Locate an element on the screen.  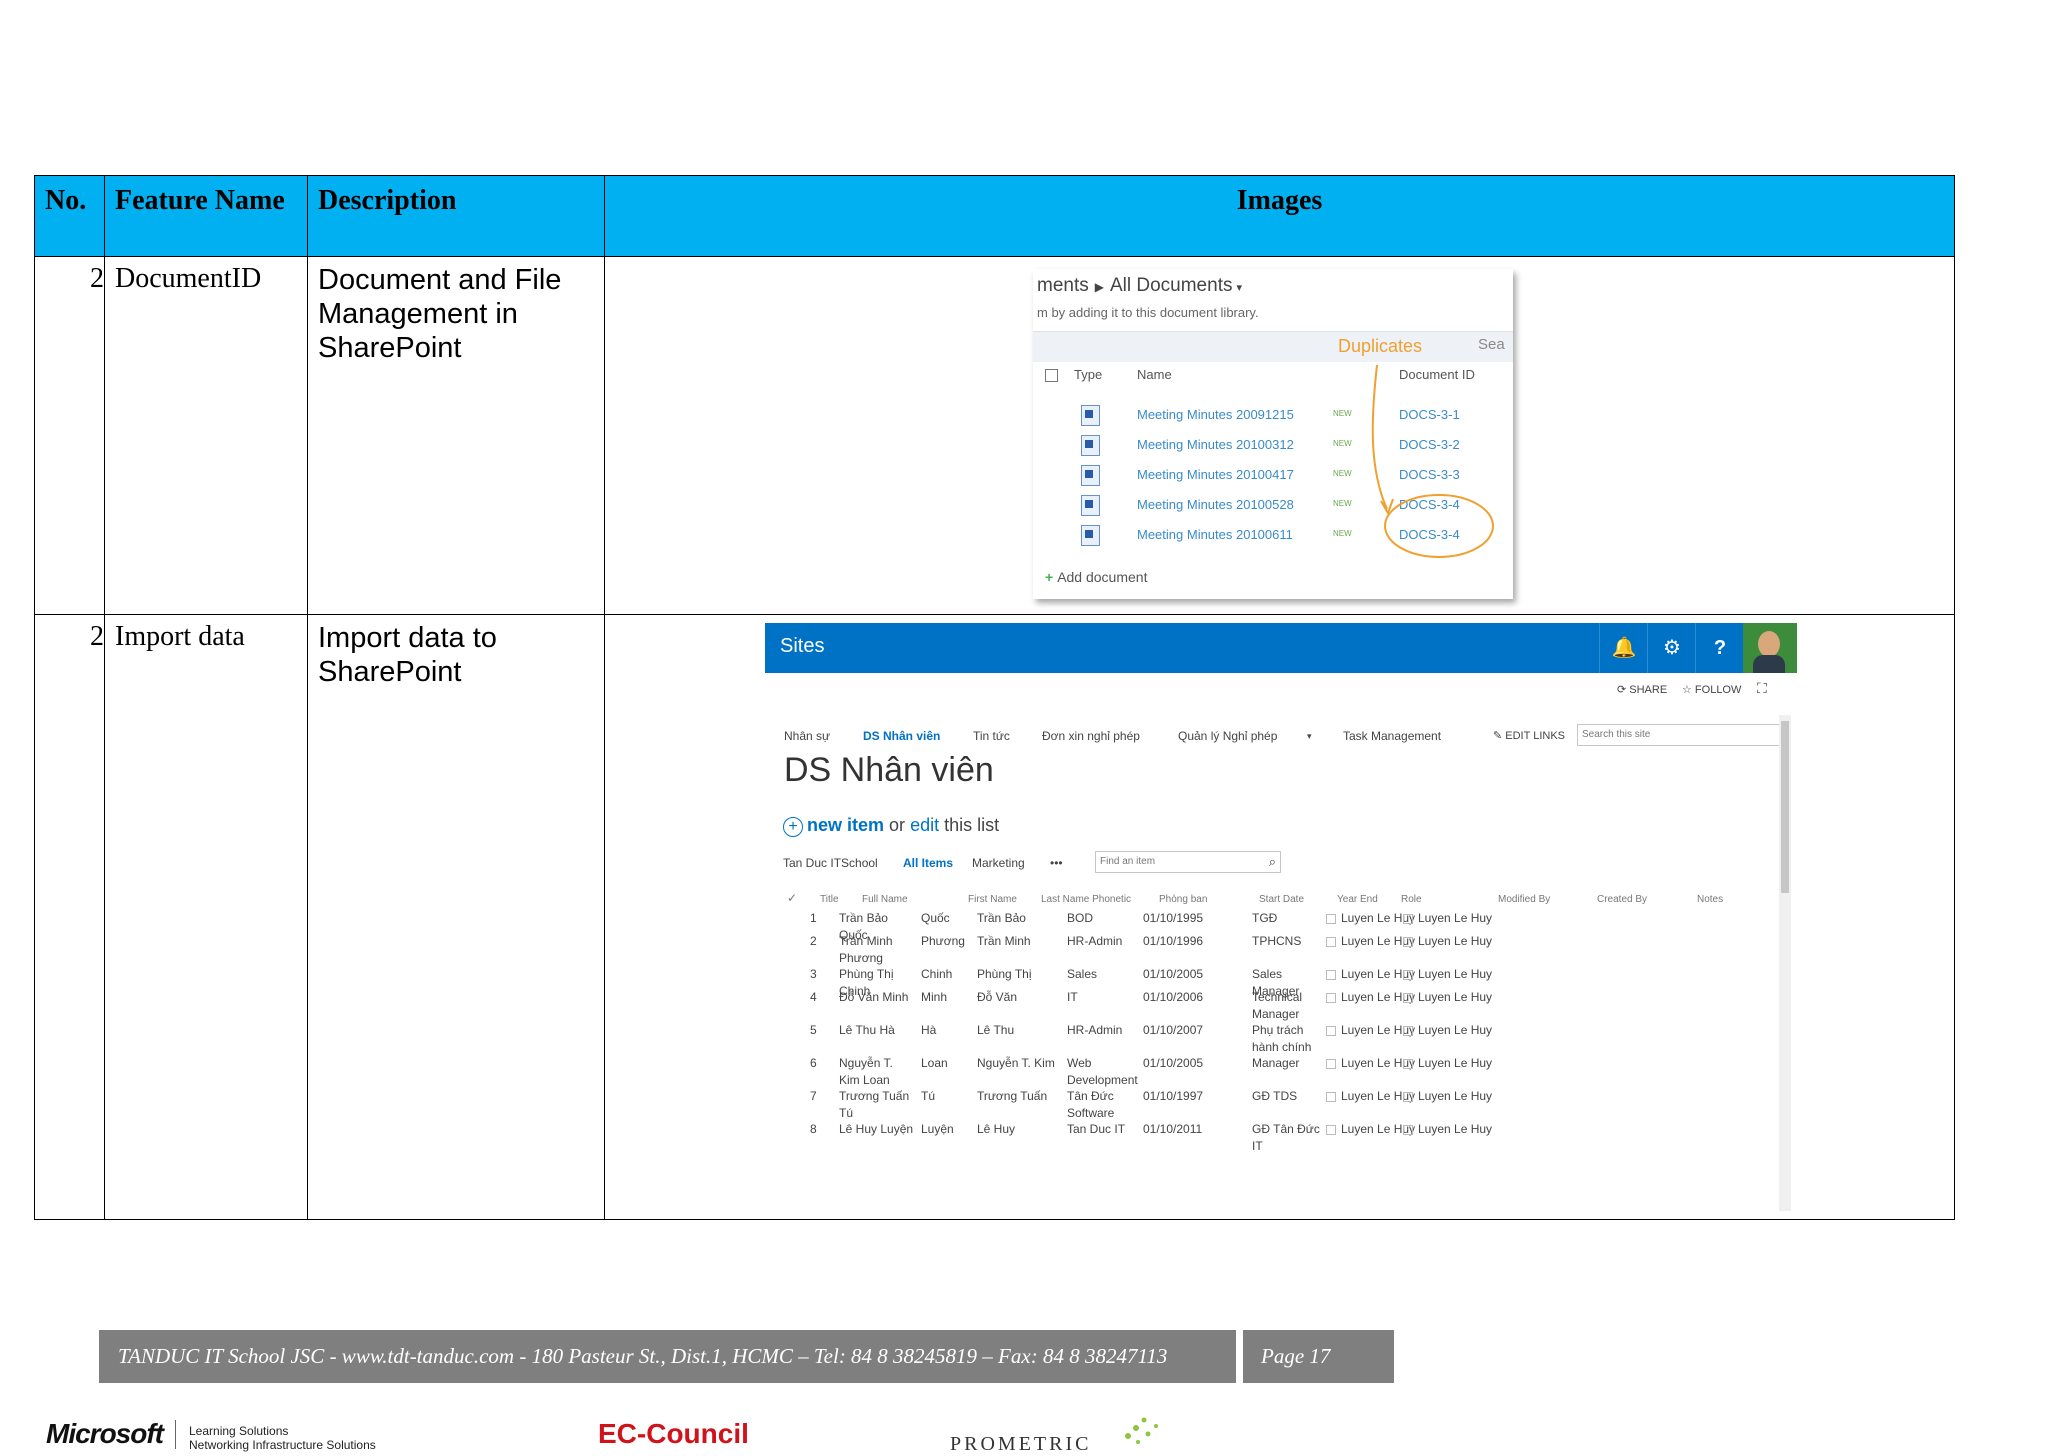
ec-council-logo: EC-Council is located at coordinates (673, 1433).